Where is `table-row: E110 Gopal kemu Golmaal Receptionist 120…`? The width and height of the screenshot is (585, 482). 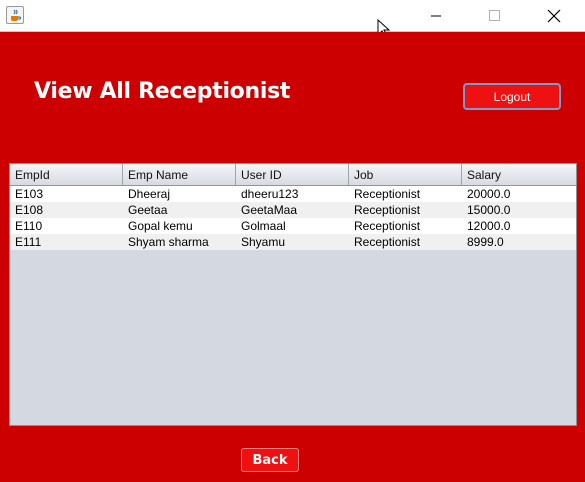
table-row: E110 Gopal kemu Golmaal Receptionist 120… is located at coordinates (293, 226).